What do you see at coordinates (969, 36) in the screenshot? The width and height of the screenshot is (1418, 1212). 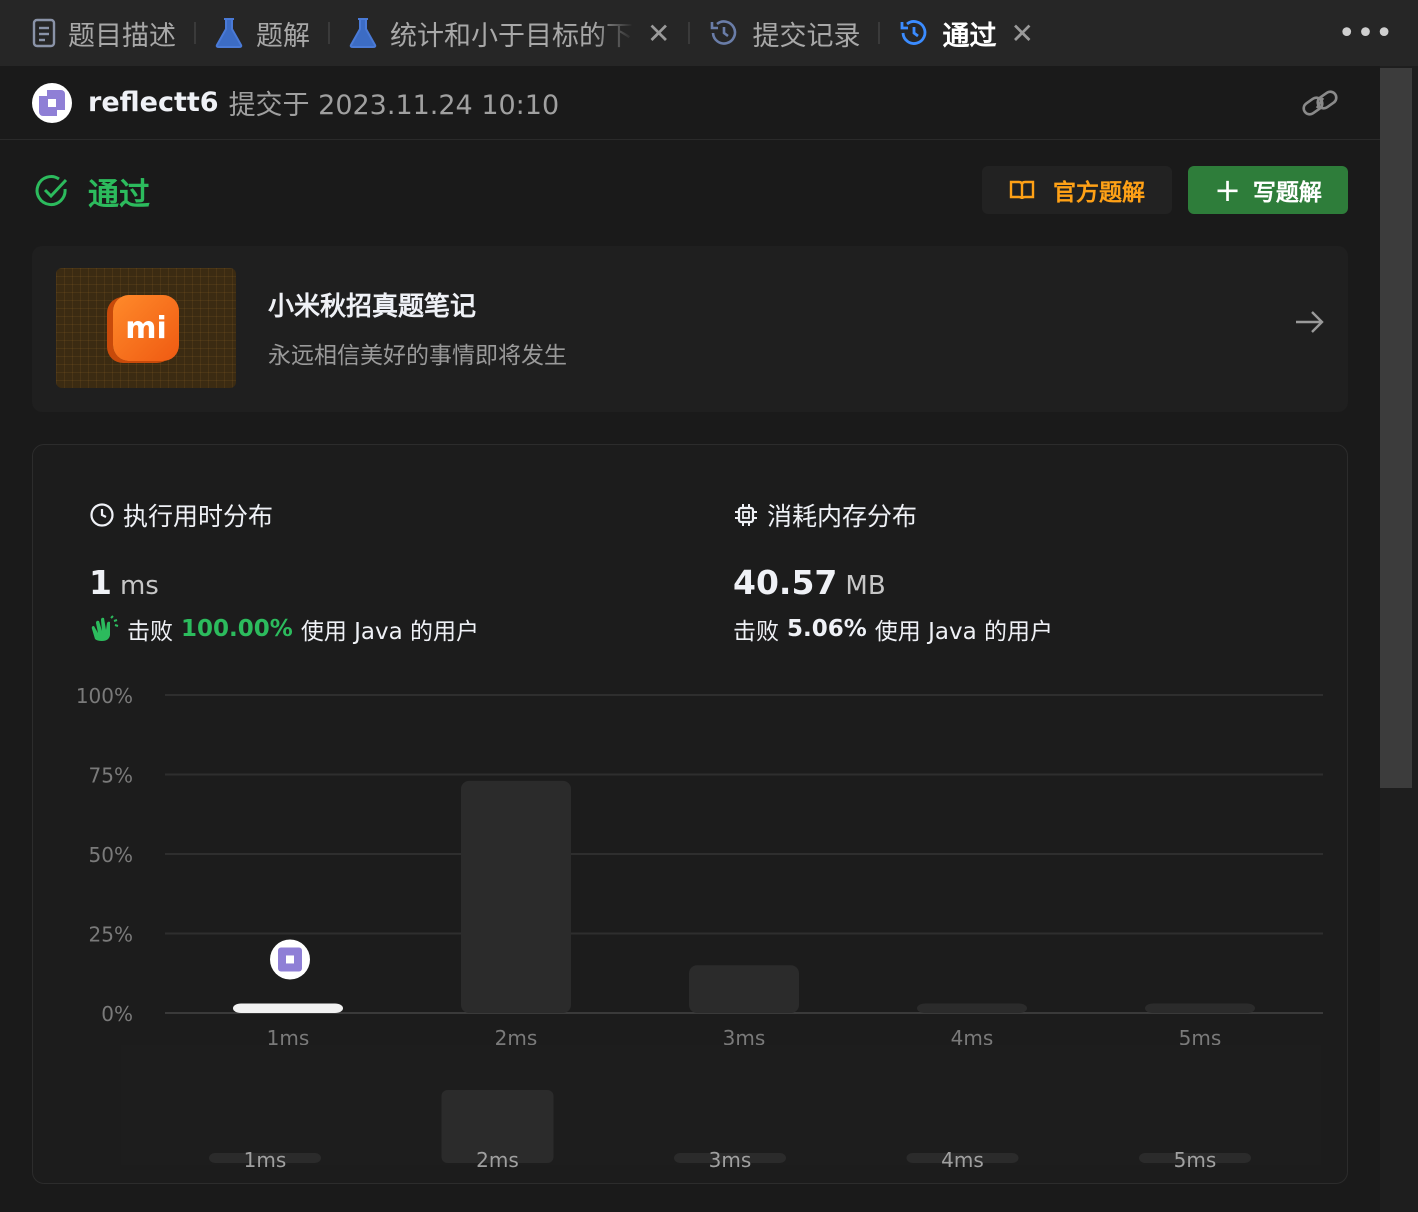 I see `tab-label: 通过` at bounding box center [969, 36].